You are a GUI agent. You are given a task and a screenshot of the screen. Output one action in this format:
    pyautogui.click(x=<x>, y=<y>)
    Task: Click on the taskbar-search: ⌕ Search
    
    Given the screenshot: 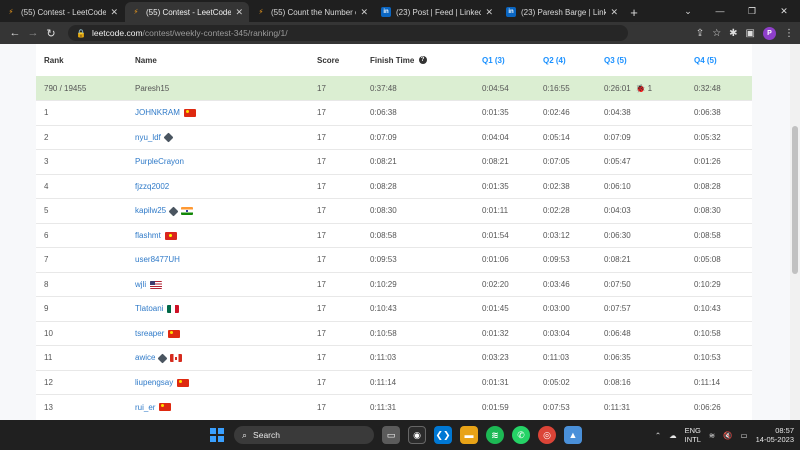 What is the action you would take?
    pyautogui.click(x=304, y=435)
    